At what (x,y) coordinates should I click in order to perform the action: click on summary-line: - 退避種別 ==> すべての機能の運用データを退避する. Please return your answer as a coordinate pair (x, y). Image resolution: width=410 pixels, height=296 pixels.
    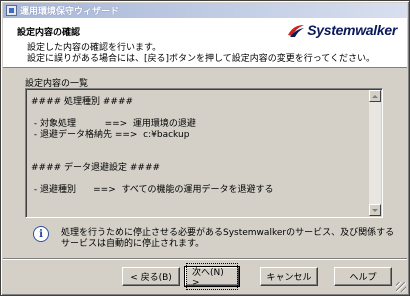
    Looking at the image, I should click on (152, 190).